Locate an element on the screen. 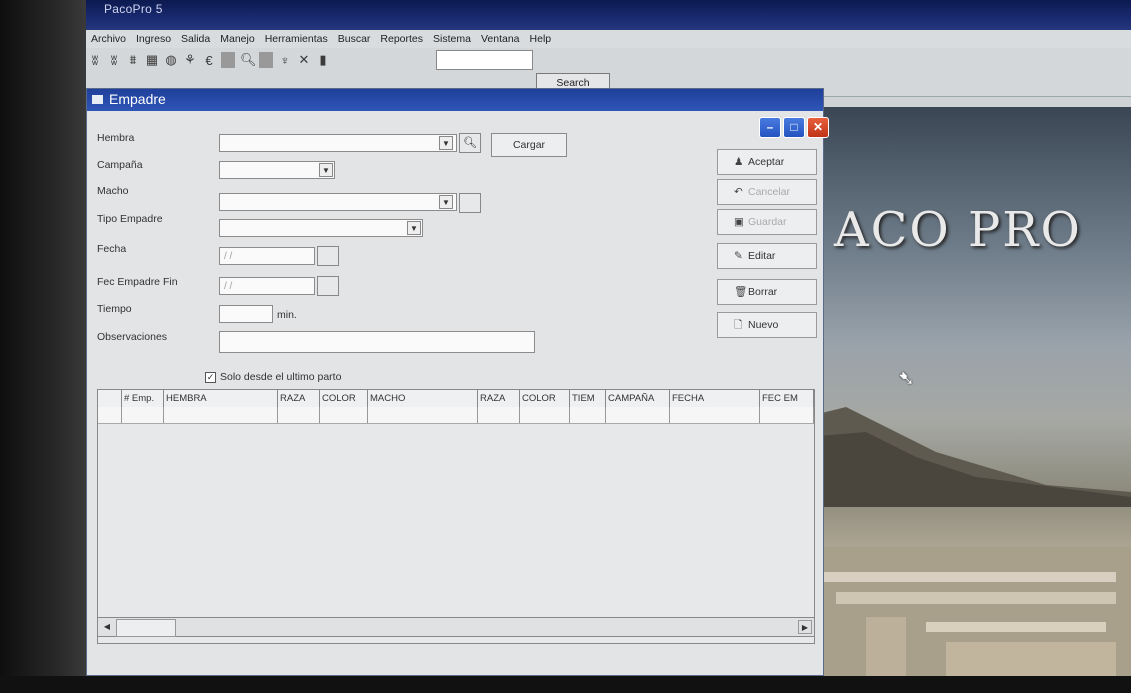  window-title: Empadre is located at coordinates (137, 99).